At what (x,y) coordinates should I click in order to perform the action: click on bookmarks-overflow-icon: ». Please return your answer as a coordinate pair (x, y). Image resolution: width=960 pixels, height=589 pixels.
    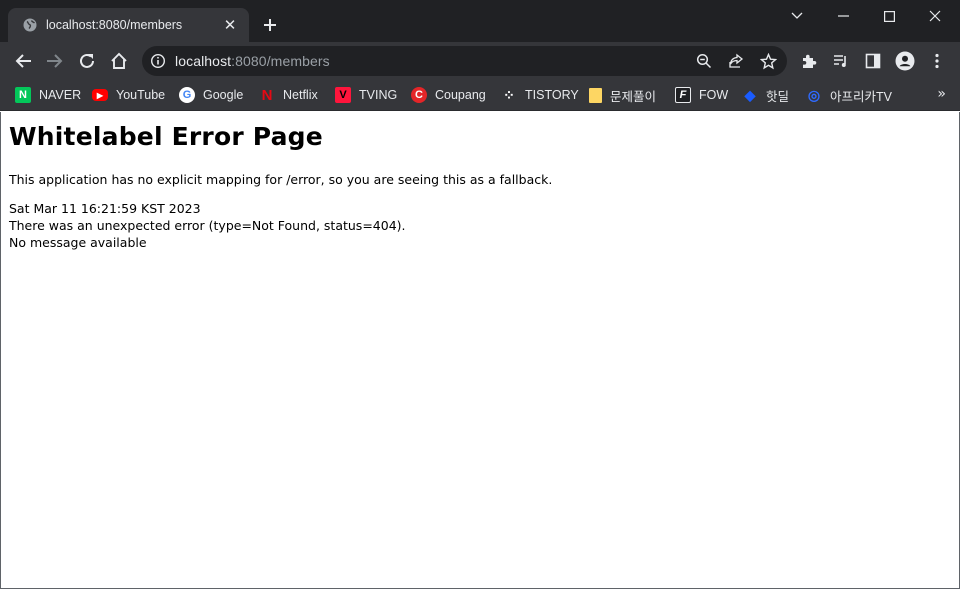
    Looking at the image, I should click on (941, 94).